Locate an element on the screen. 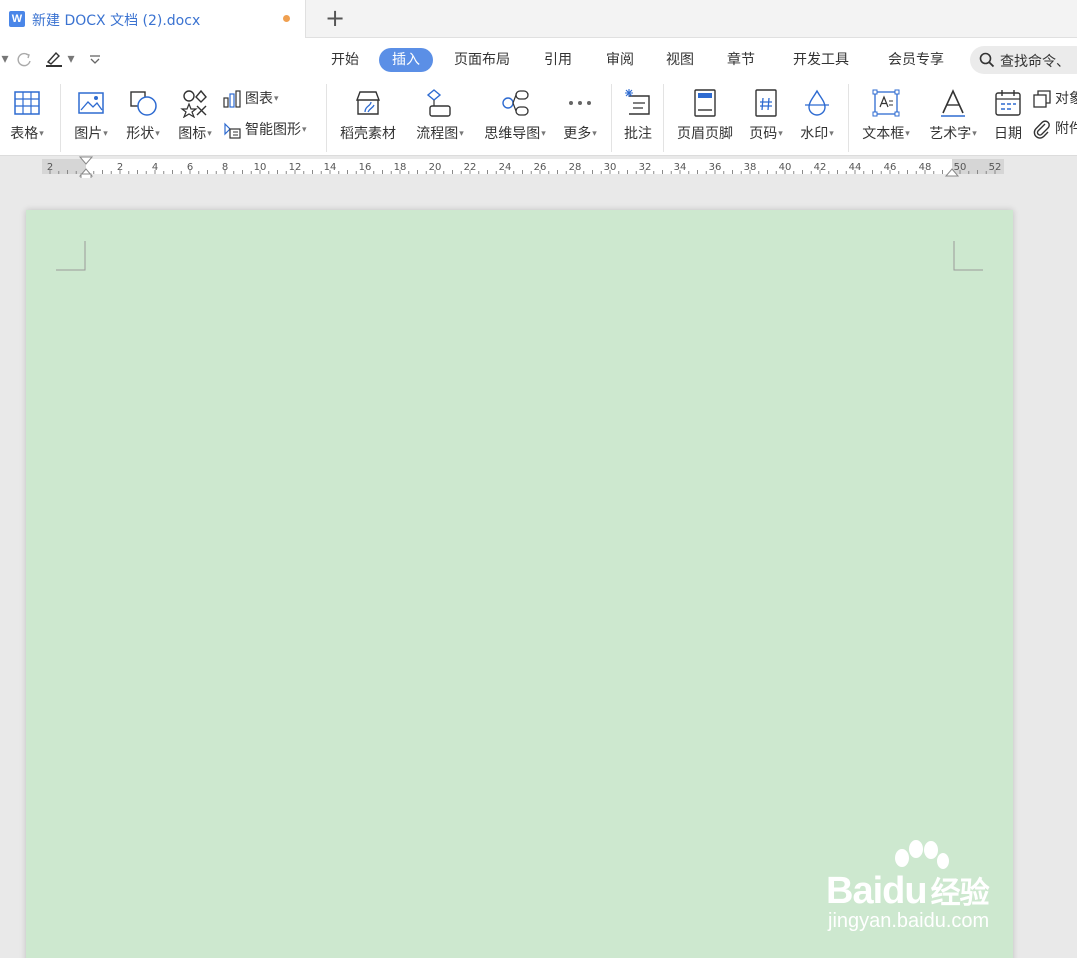 This screenshot has width=1077, height=958. icon-library-button: 图标▾ is located at coordinates (195, 118).